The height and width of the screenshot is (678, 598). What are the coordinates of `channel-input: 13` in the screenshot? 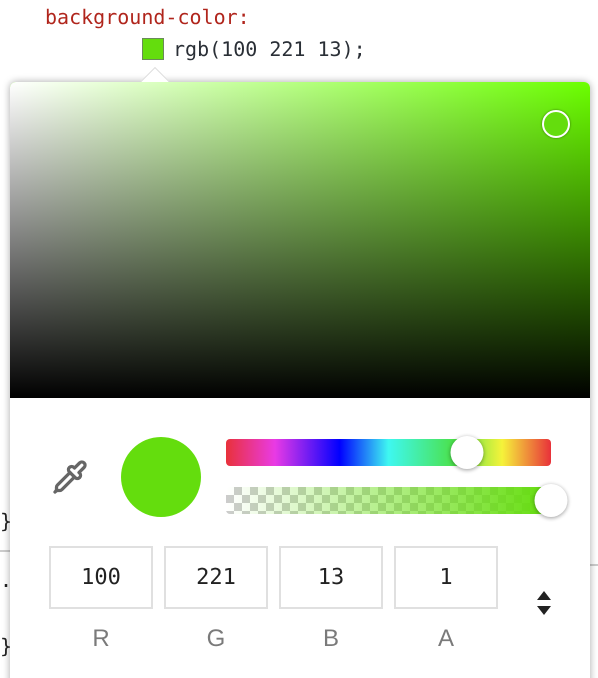 It's located at (331, 577).